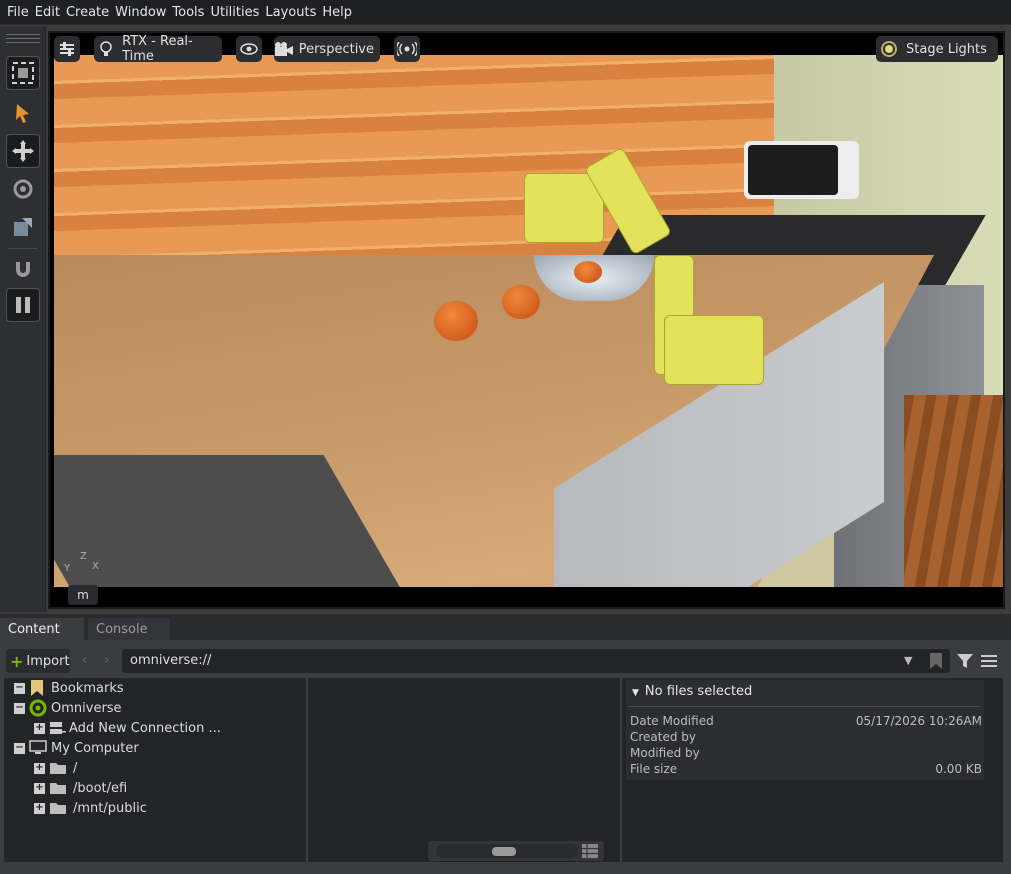 The width and height of the screenshot is (1011, 874). Describe the element at coordinates (106, 48) in the screenshot. I see `lightbulb-icon` at that location.